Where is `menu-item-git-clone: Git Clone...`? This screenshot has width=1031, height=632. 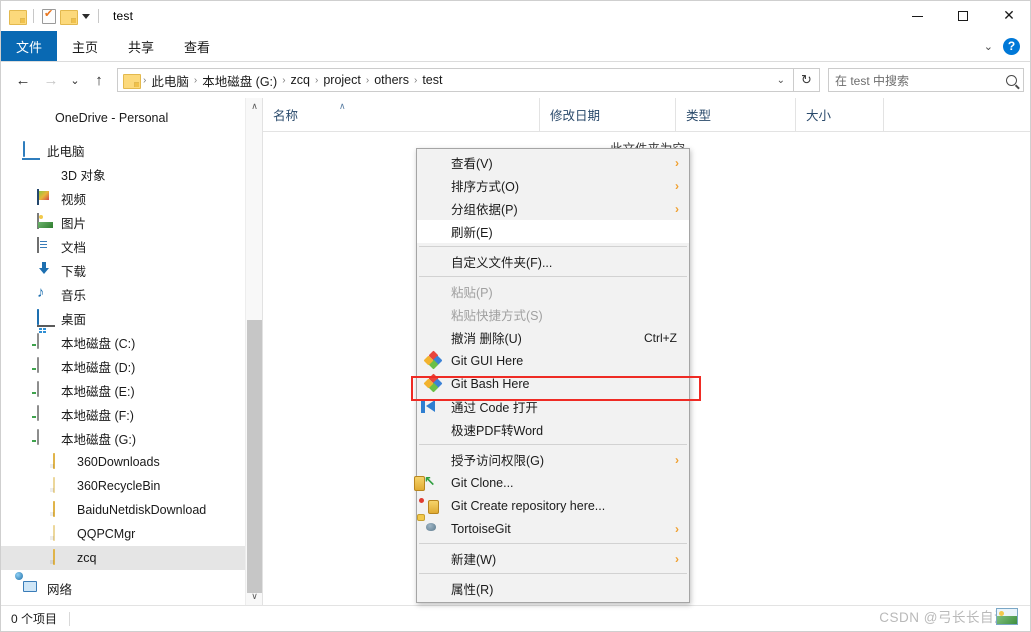
menu-item-git-clone: Git Clone... is located at coordinates (553, 482).